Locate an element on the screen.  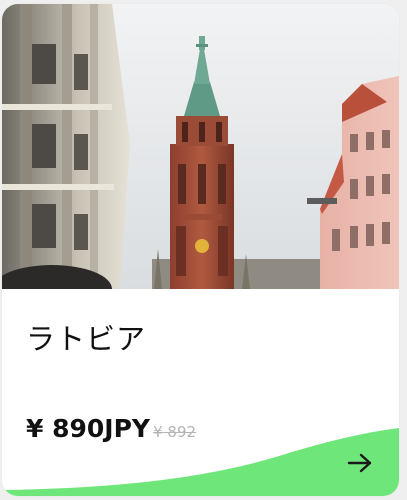
arrow-right-icon is located at coordinates (359, 463).